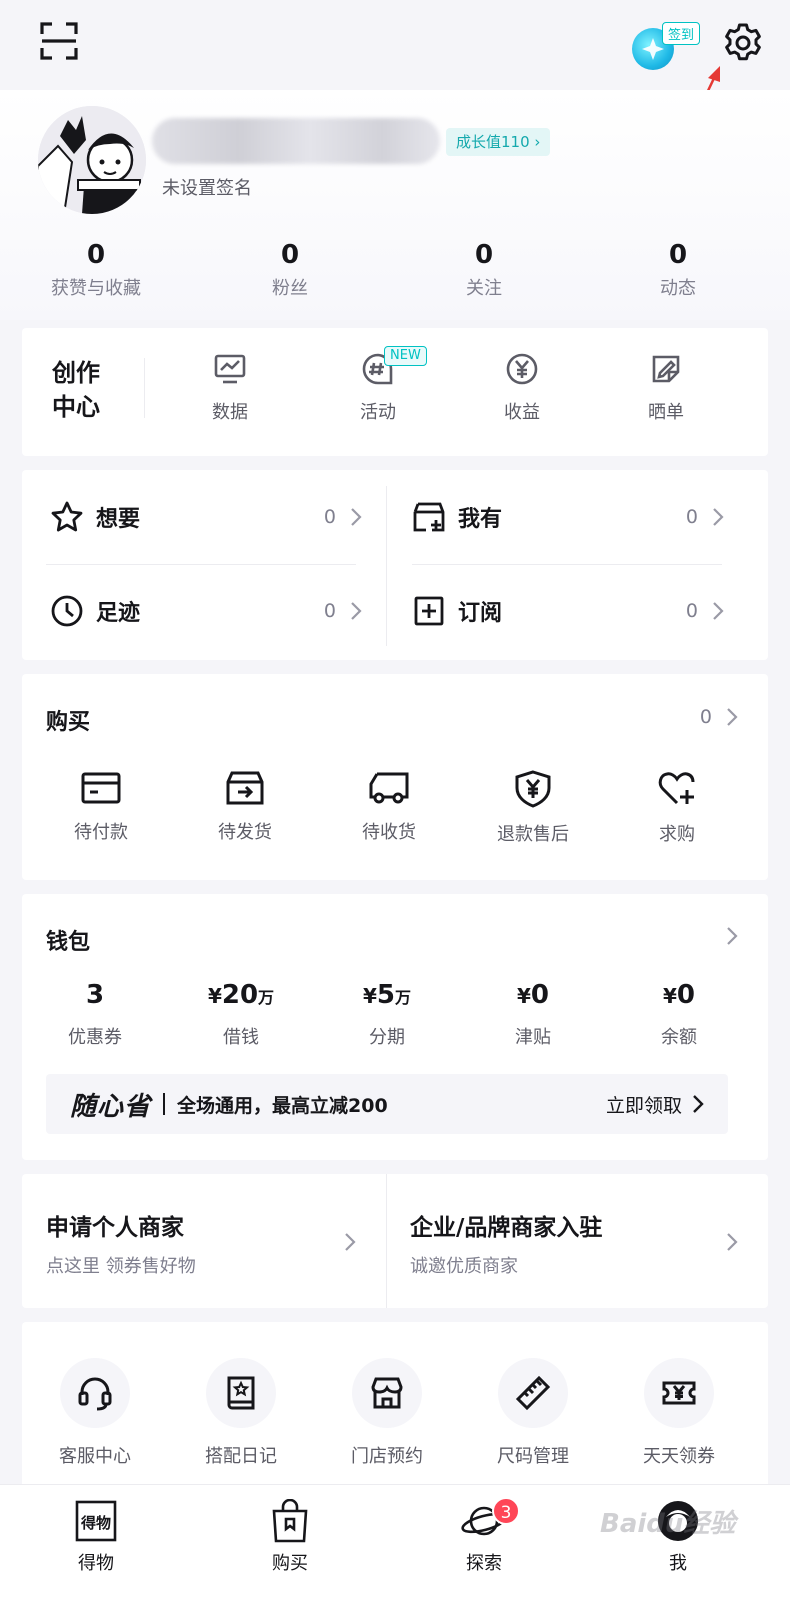  What do you see at coordinates (484, 1536) in the screenshot?
I see `tab-explore: 3 探索` at bounding box center [484, 1536].